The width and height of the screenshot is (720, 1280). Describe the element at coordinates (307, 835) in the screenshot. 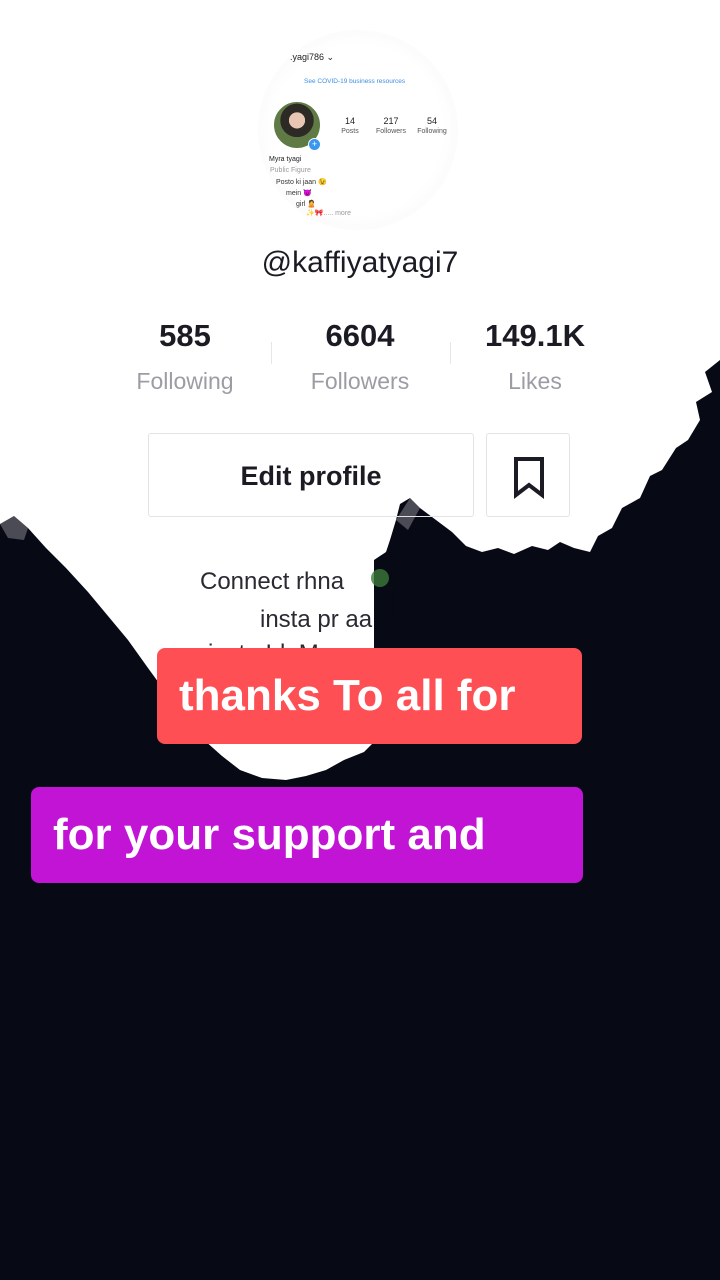

I see `caption-line-2: for your support and` at that location.